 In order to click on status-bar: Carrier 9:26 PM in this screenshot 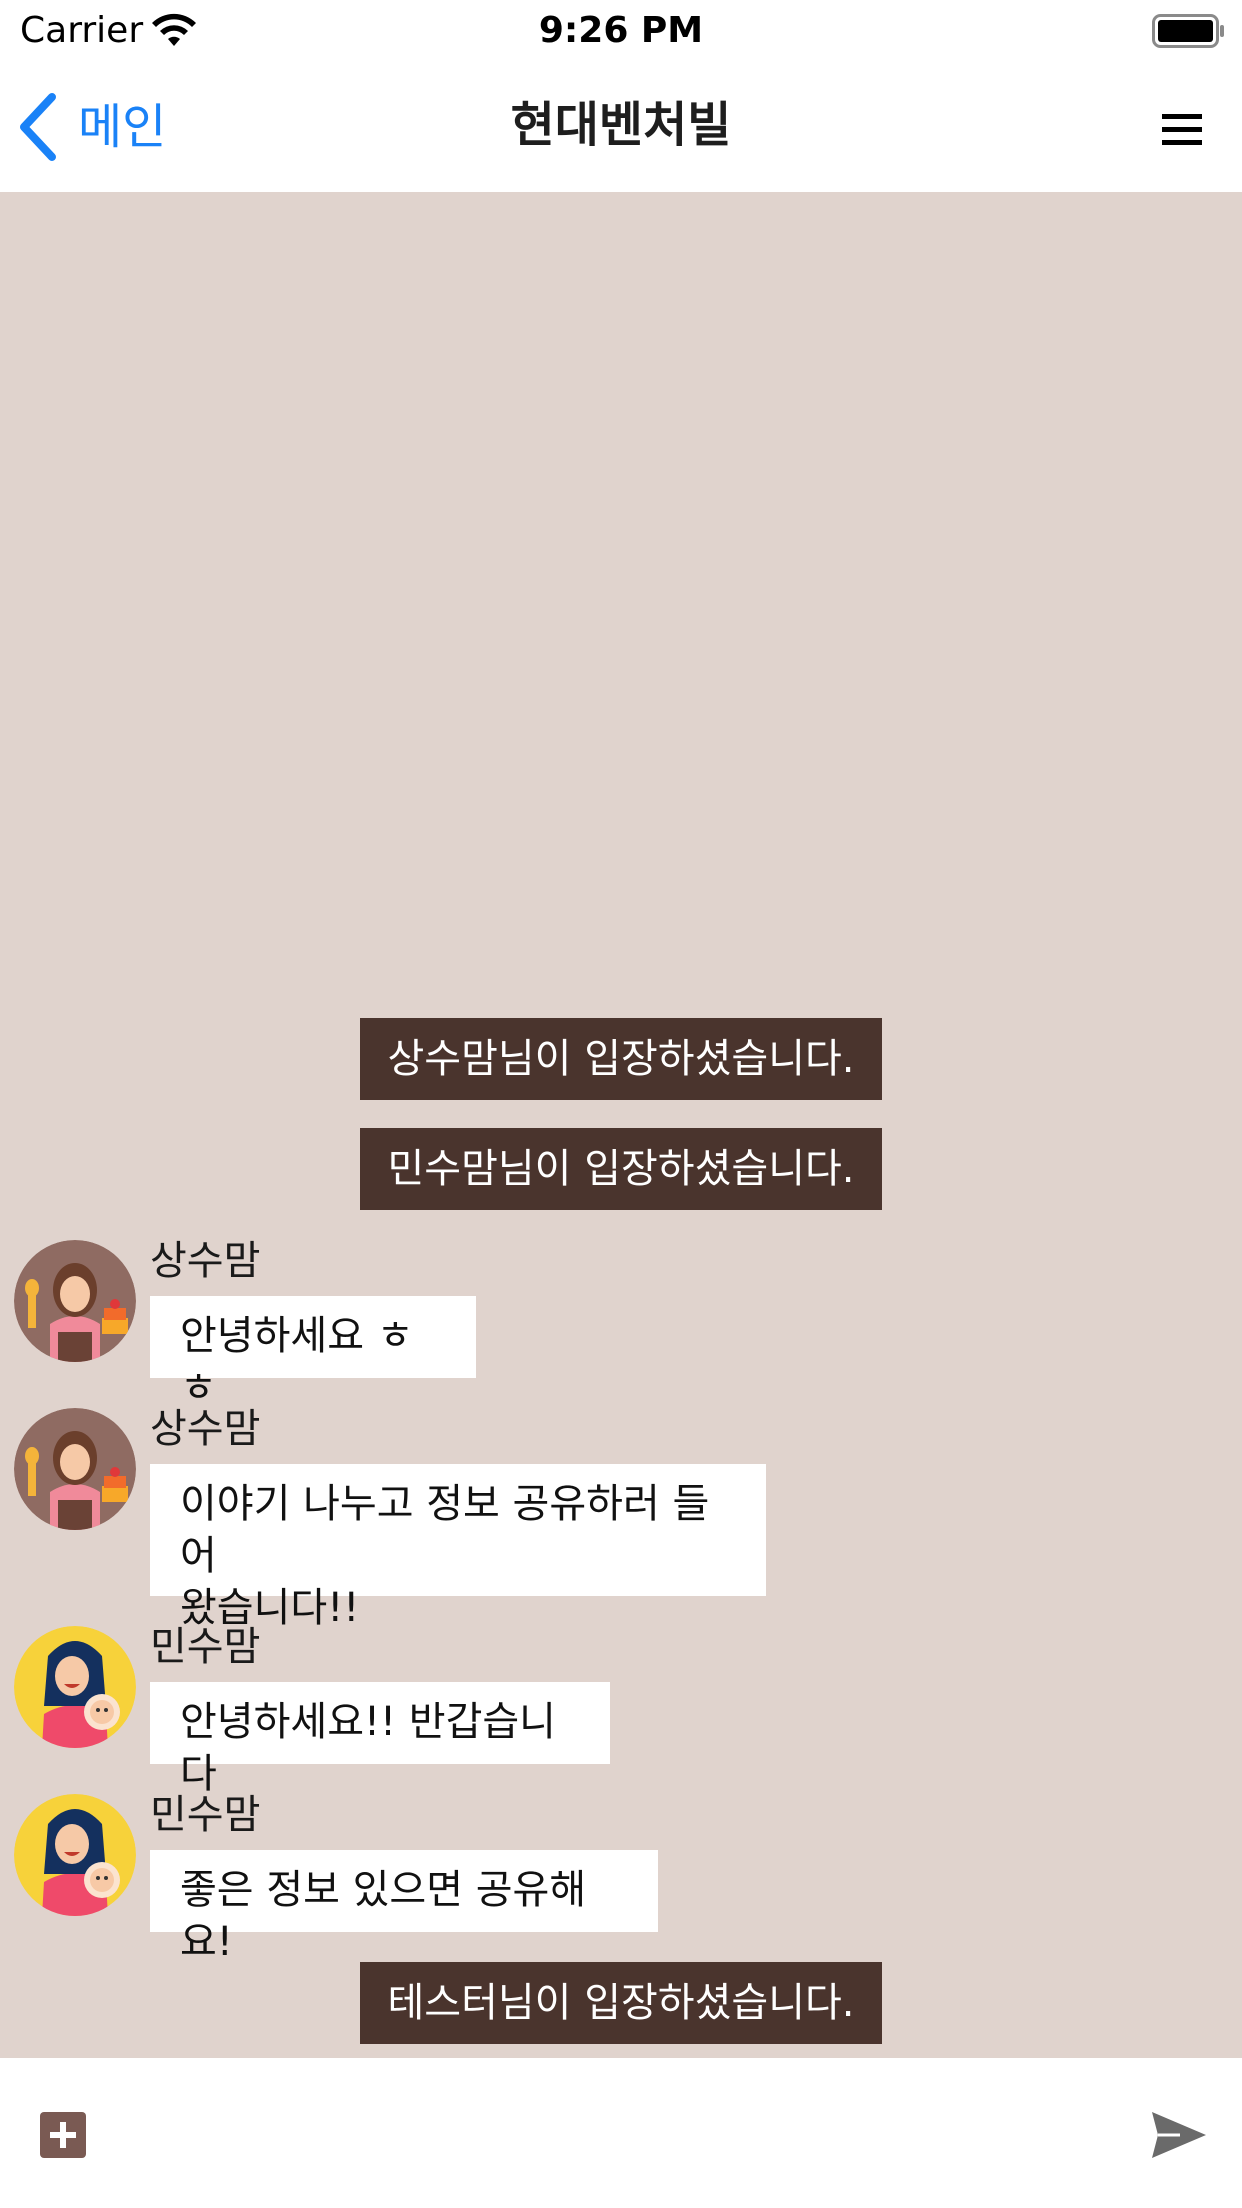, I will do `click(621, 31)`.